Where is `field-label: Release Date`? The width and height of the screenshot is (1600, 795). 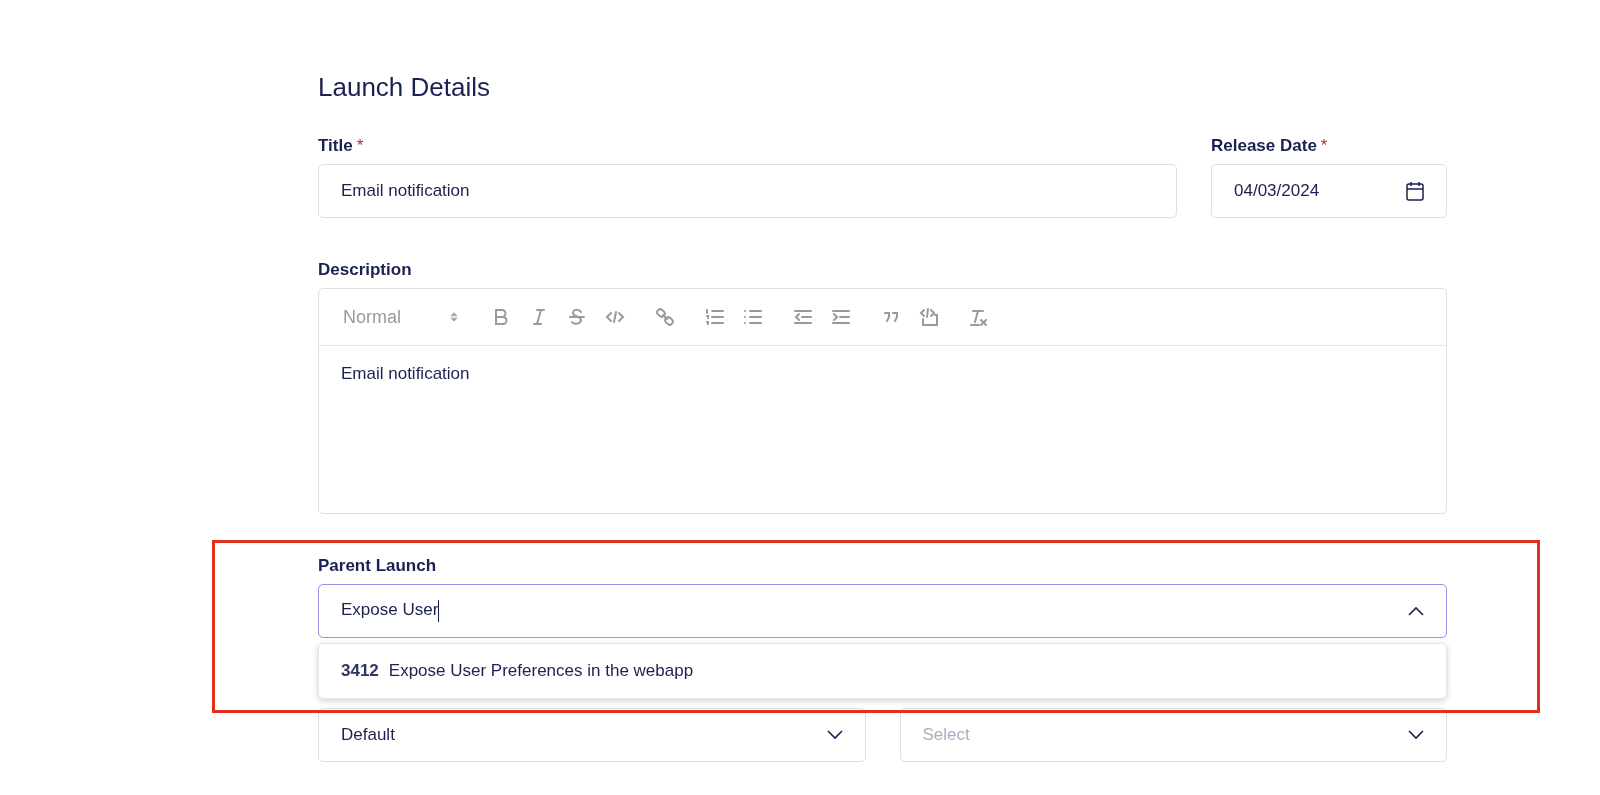
field-label: Release Date is located at coordinates (1264, 146).